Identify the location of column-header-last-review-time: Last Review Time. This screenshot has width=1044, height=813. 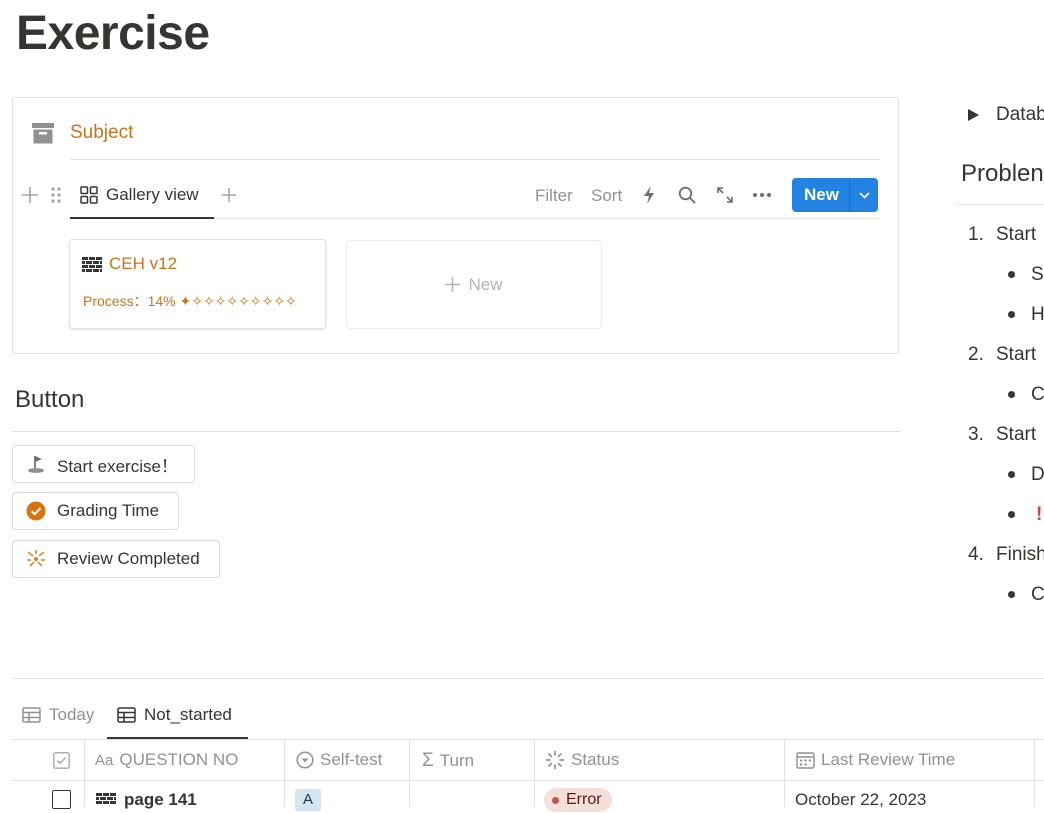
(875, 760).